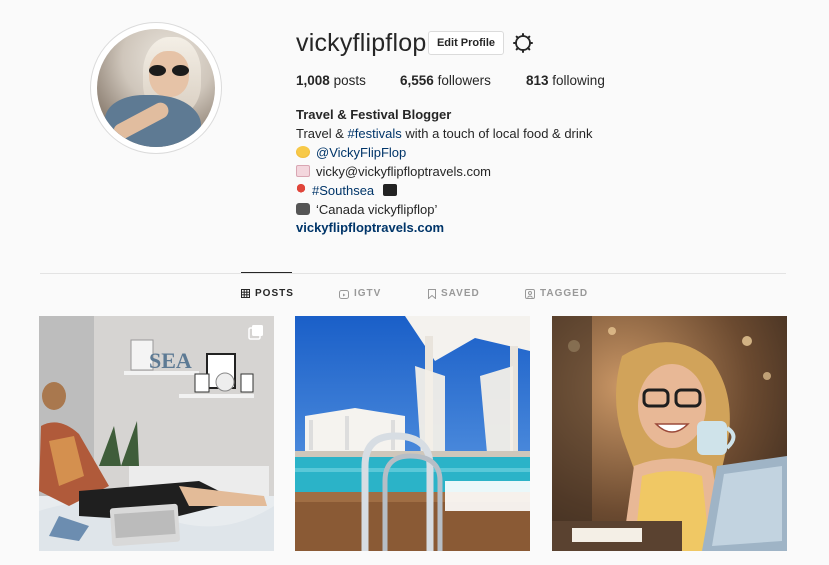 The height and width of the screenshot is (565, 829). What do you see at coordinates (303, 171) in the screenshot?
I see `love-letter-emoji-icon` at bounding box center [303, 171].